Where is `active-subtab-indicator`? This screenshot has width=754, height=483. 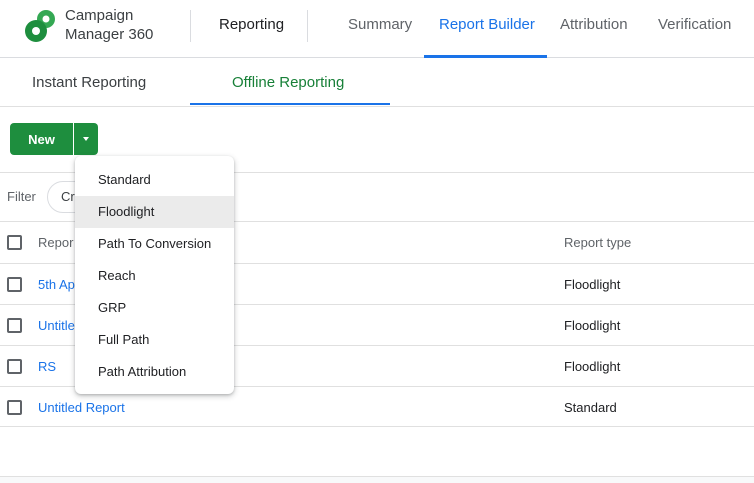 active-subtab-indicator is located at coordinates (290, 104).